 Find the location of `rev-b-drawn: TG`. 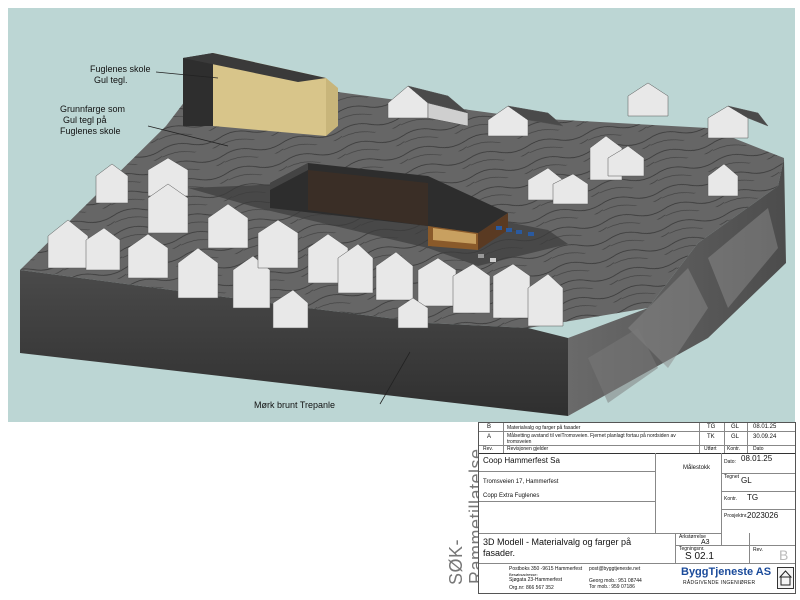

rev-b-drawn: TG is located at coordinates (711, 427).